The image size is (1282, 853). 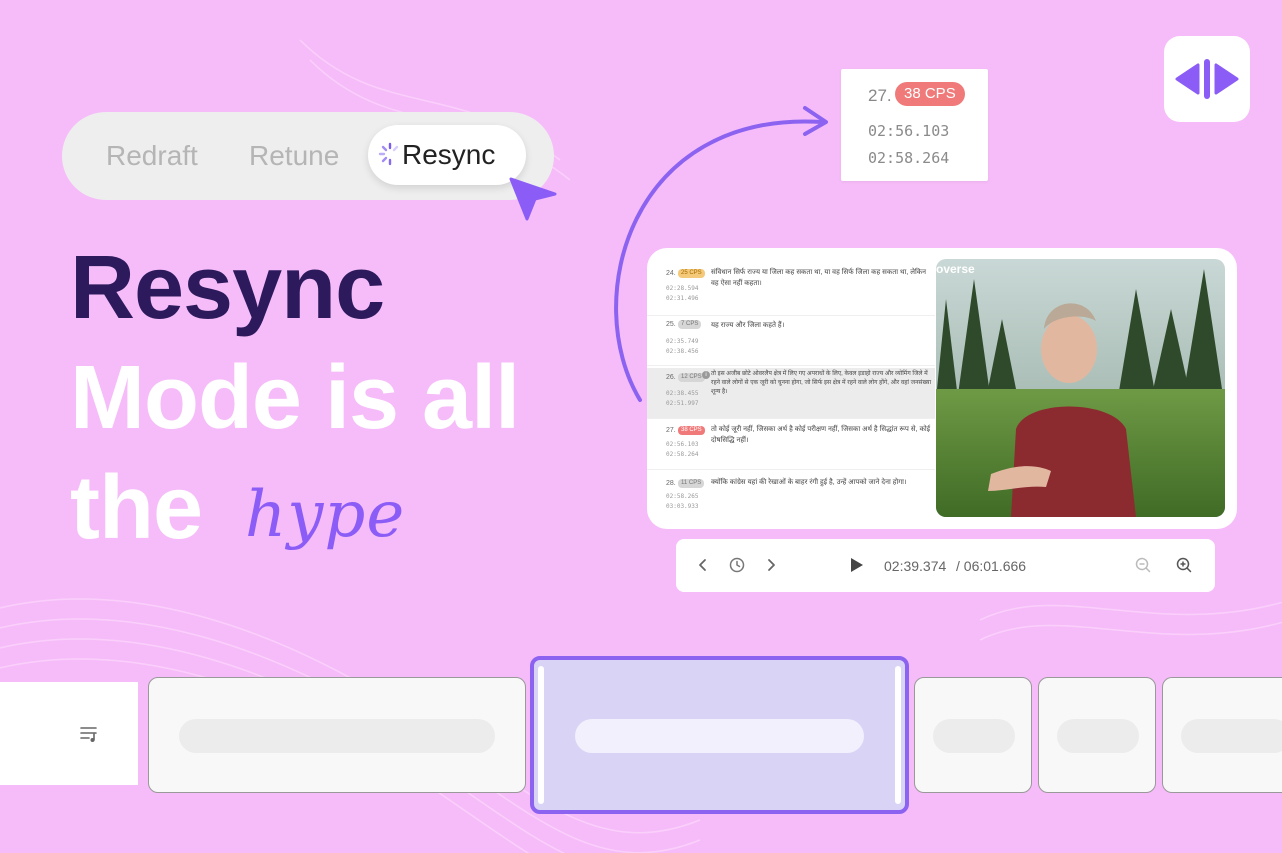 I want to click on cps-card-start-time: 02:56.103, so click(x=909, y=131).